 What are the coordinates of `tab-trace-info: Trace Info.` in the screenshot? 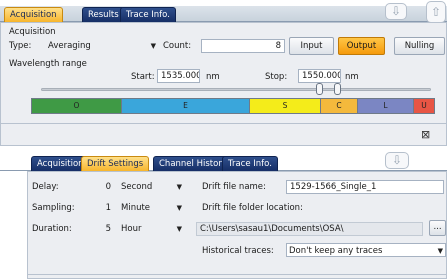 It's located at (148, 14).